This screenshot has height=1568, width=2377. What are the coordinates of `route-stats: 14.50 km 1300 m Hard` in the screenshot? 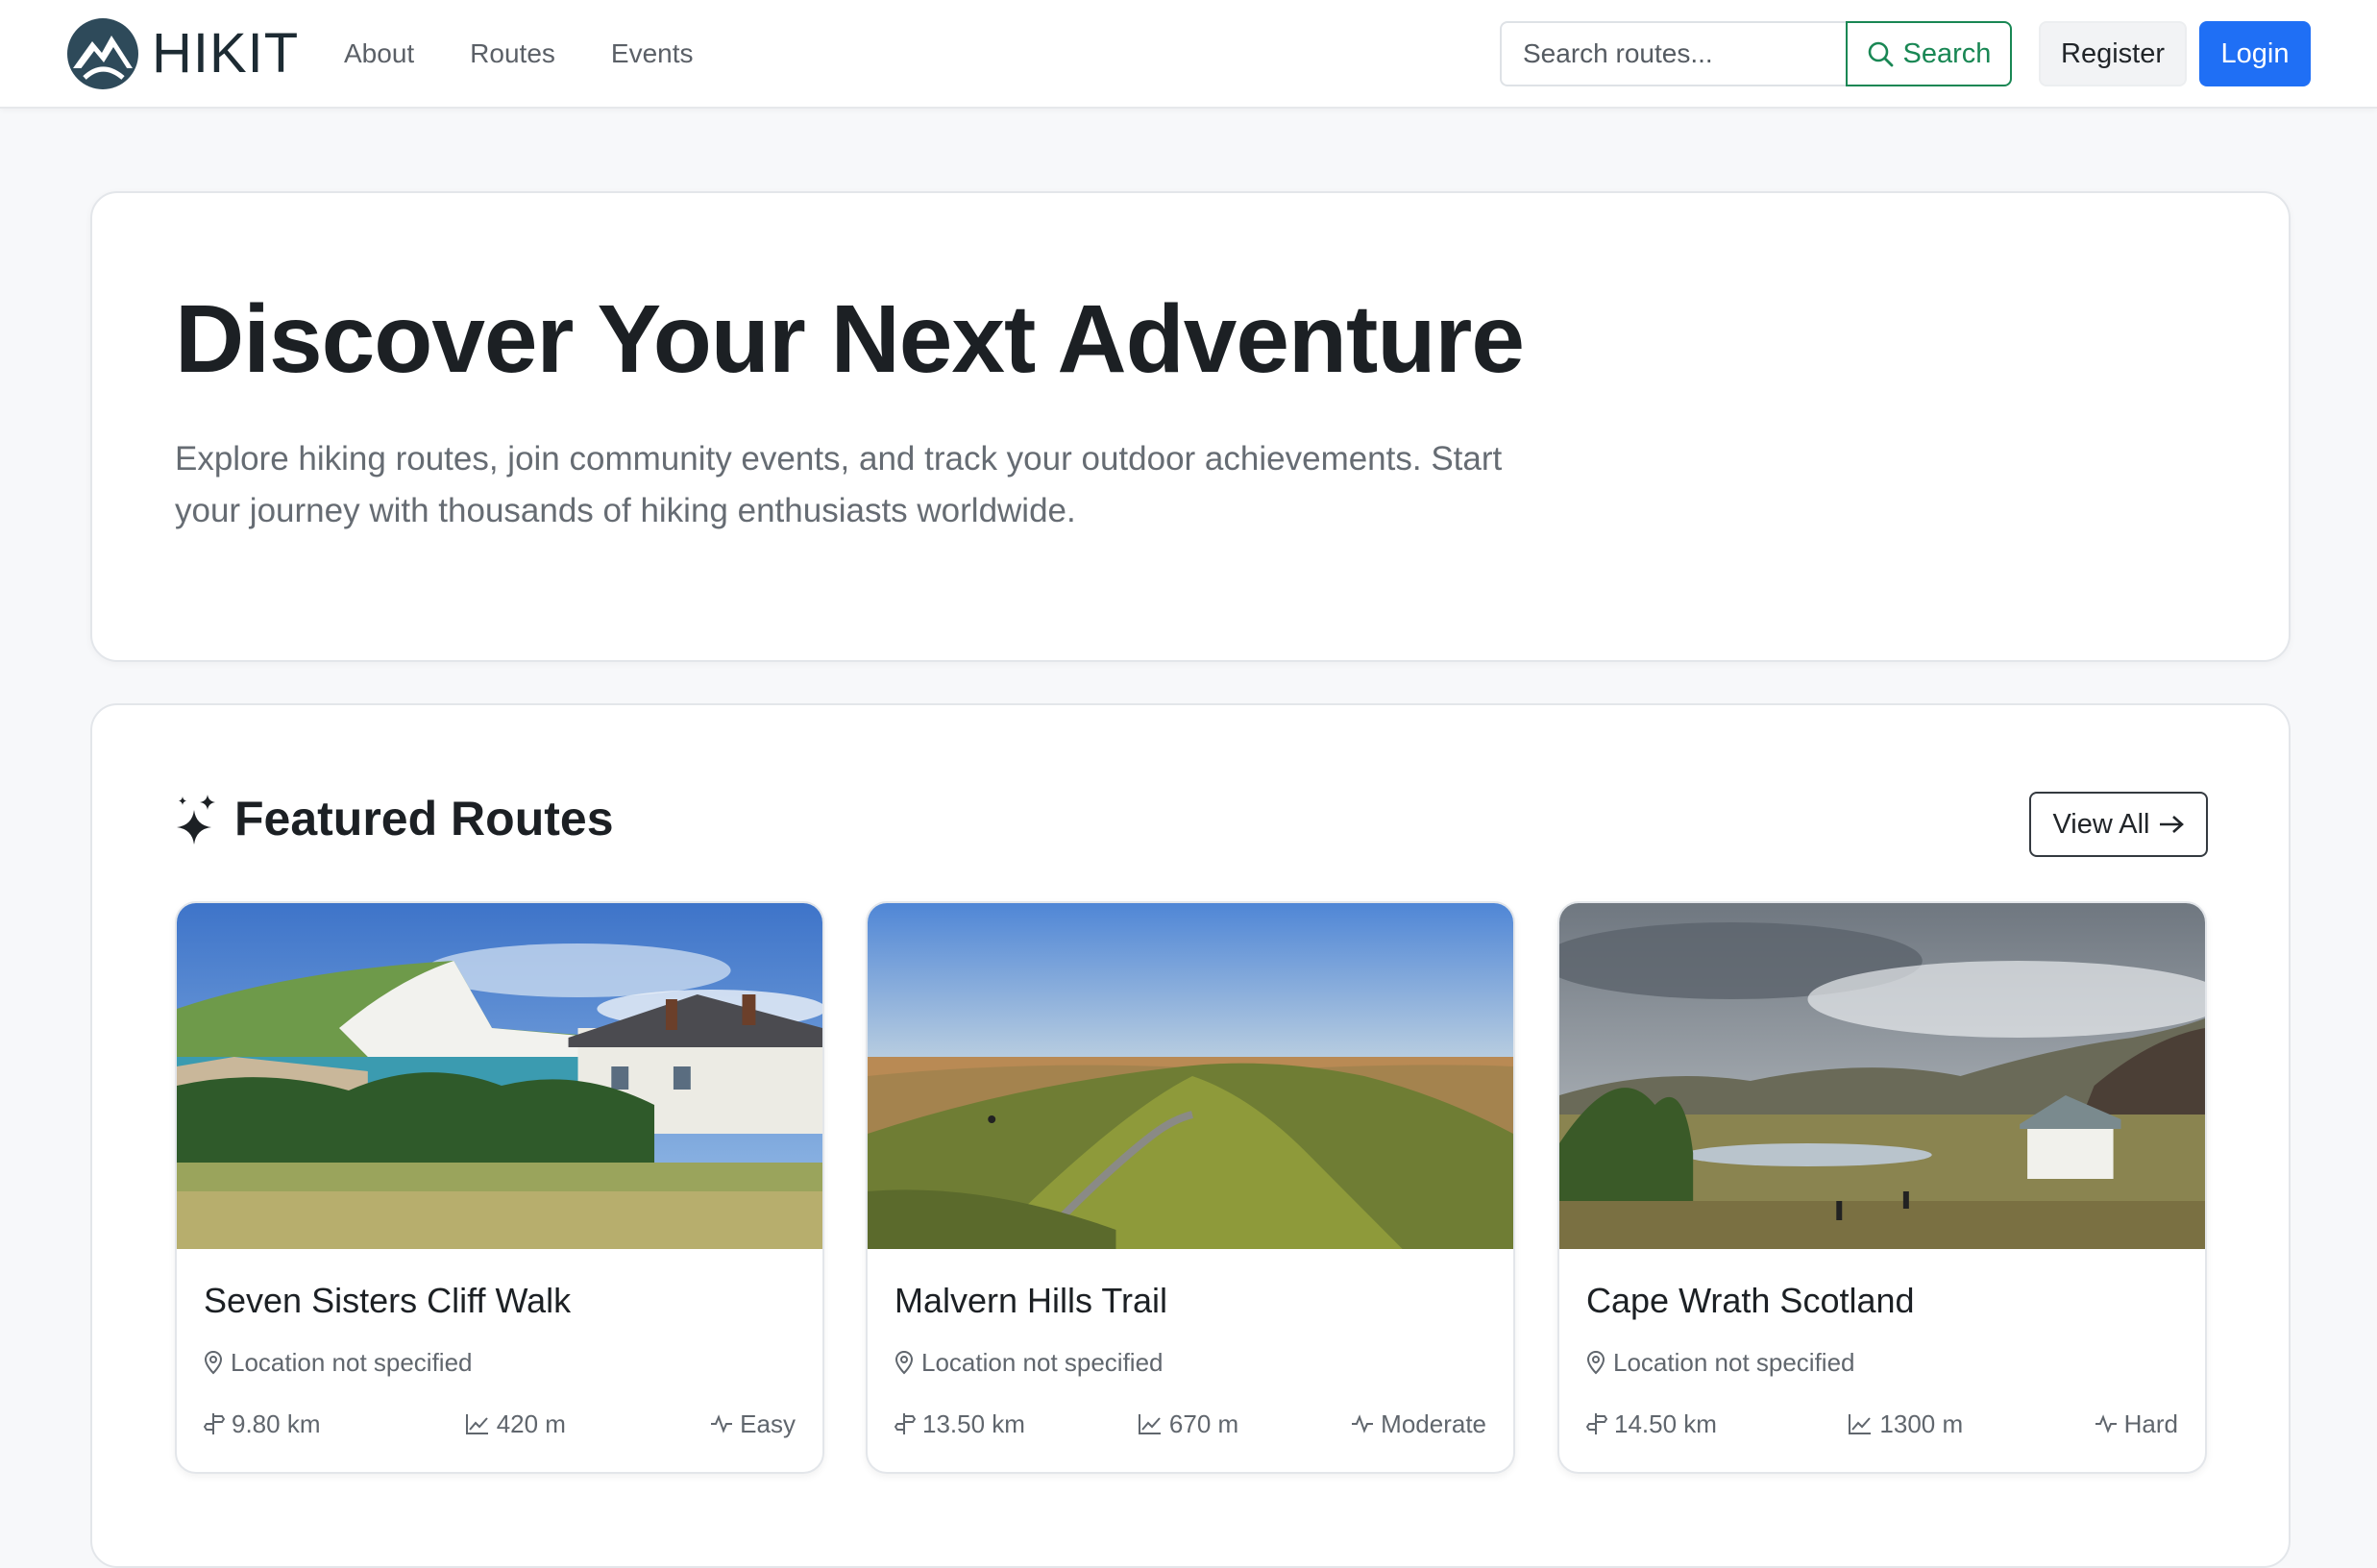 It's located at (1882, 1424).